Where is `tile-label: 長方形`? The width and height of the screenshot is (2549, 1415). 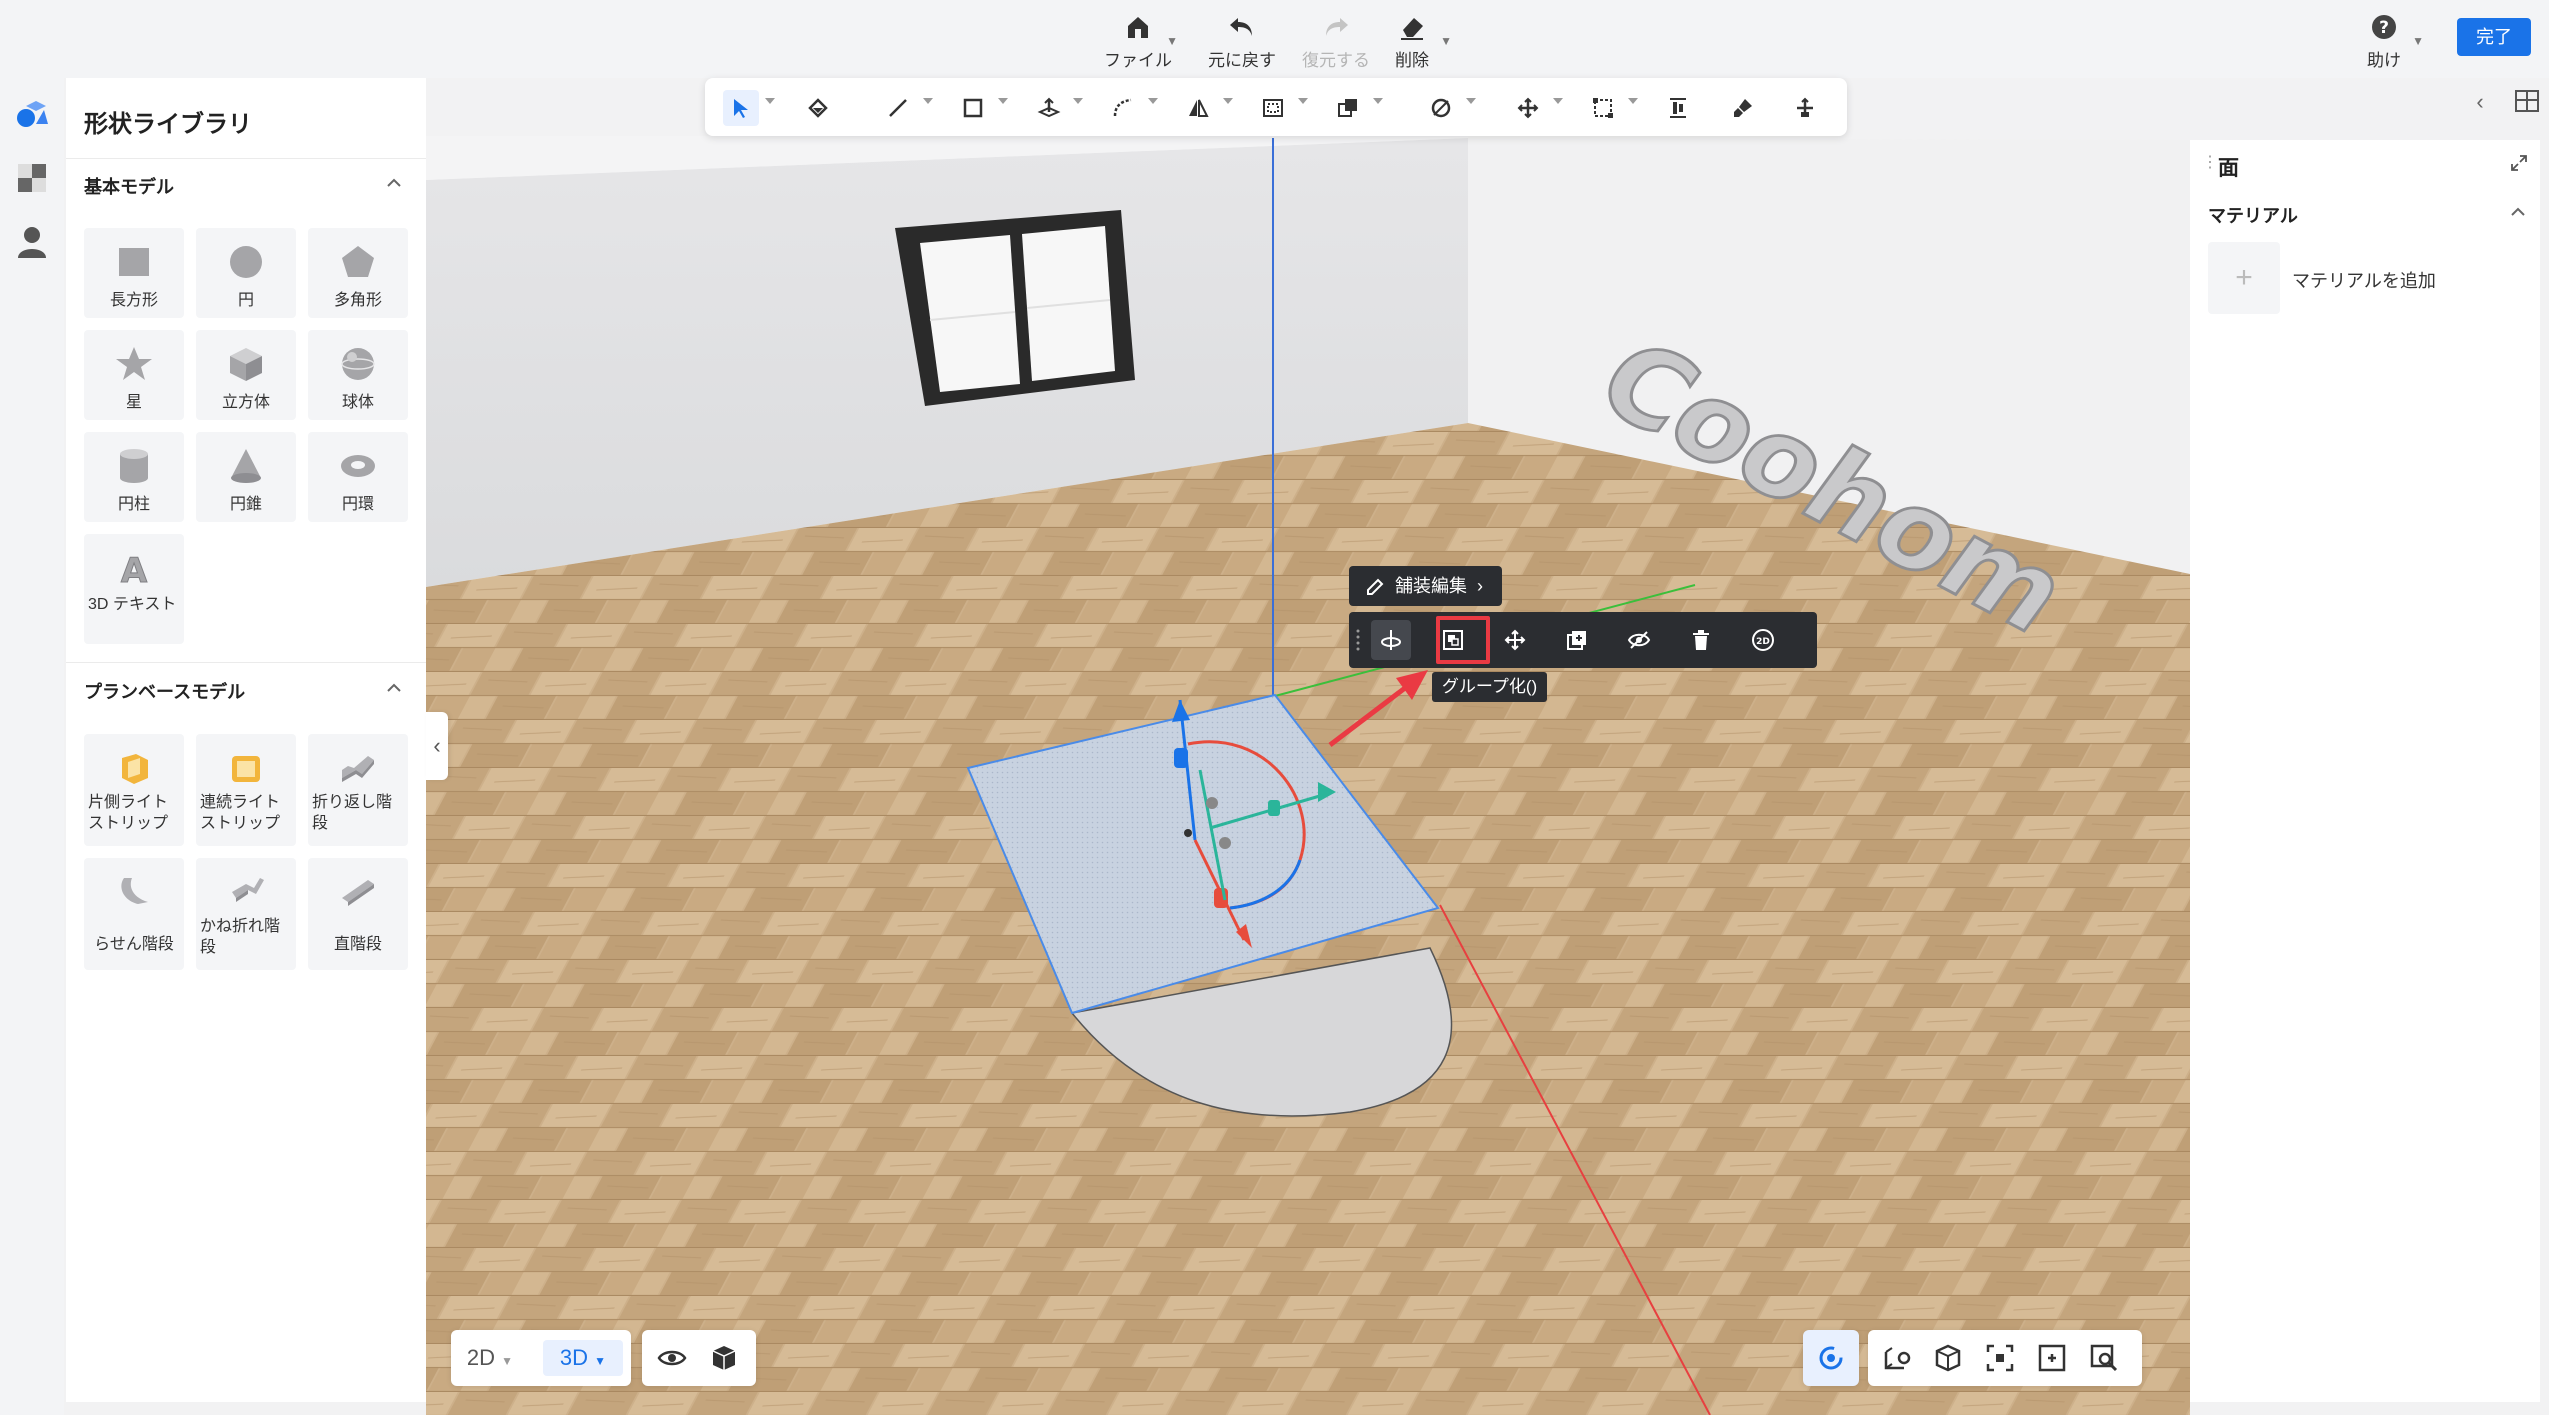 tile-label: 長方形 is located at coordinates (133, 300).